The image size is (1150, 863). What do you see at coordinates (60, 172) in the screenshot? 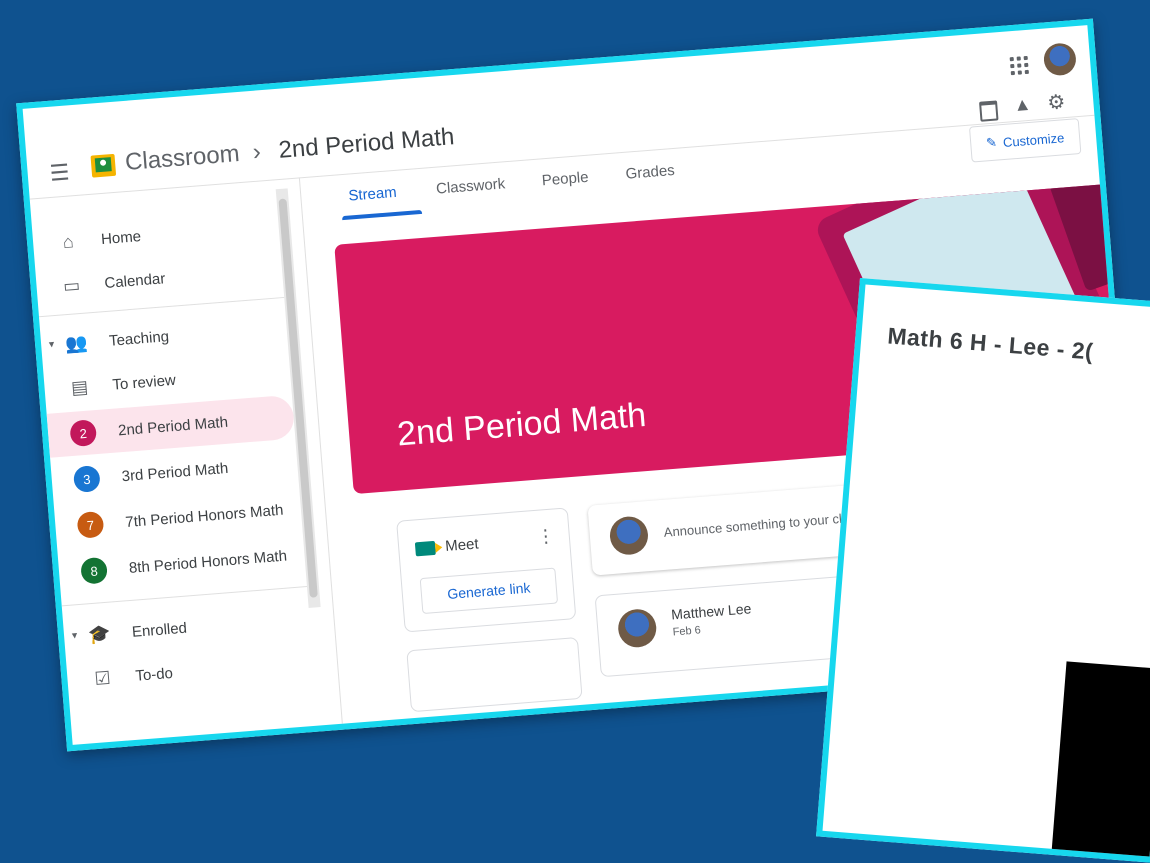
I see `menu-icon: ☰` at bounding box center [60, 172].